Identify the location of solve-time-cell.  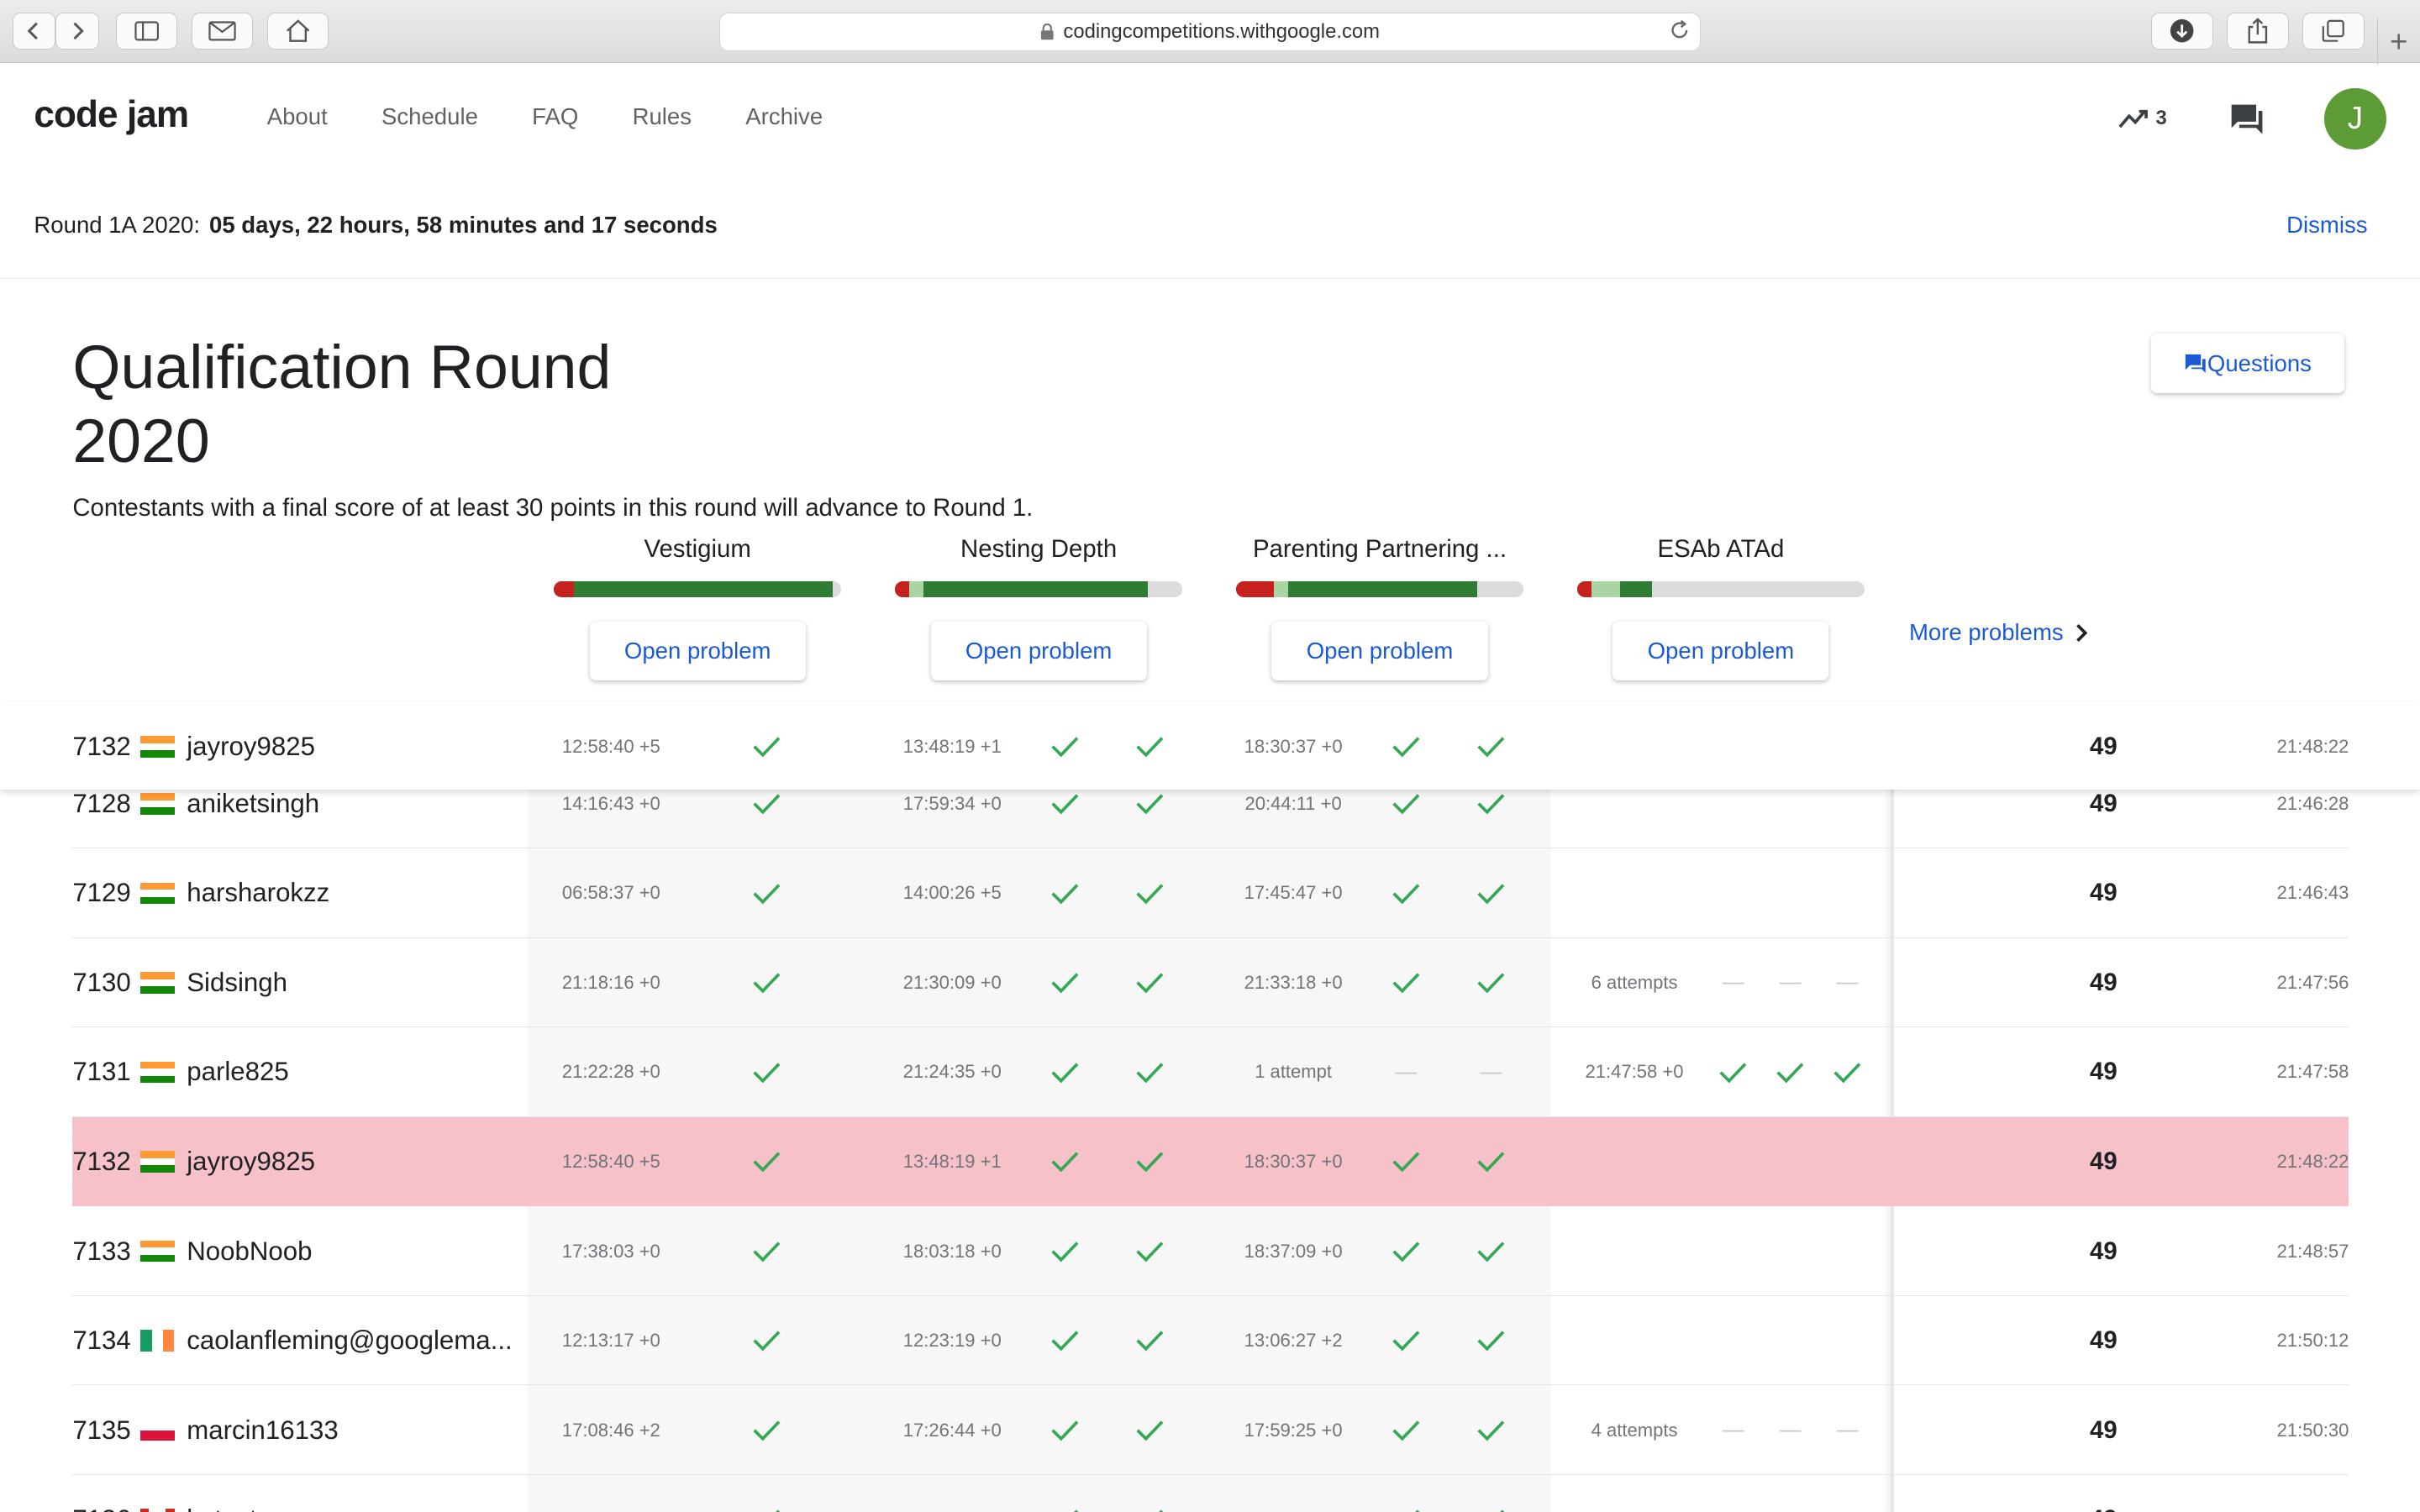
(611, 1493).